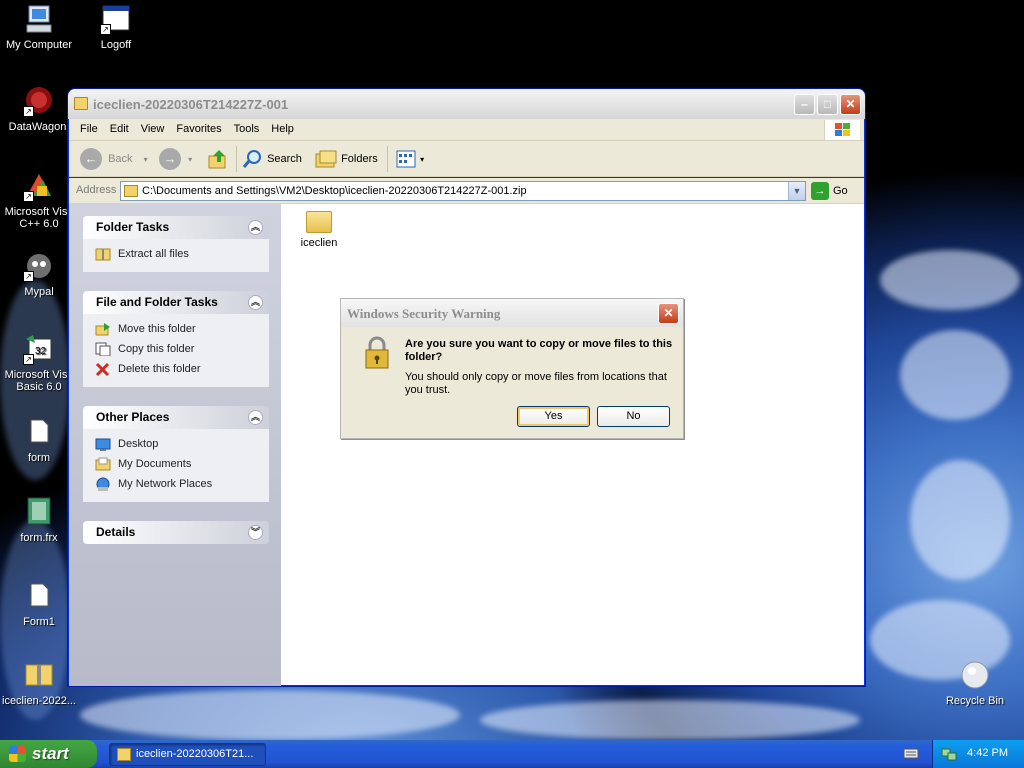 The width and height of the screenshot is (1024, 768). What do you see at coordinates (182, 444) in the screenshot?
I see `desktop-link: Desktop` at bounding box center [182, 444].